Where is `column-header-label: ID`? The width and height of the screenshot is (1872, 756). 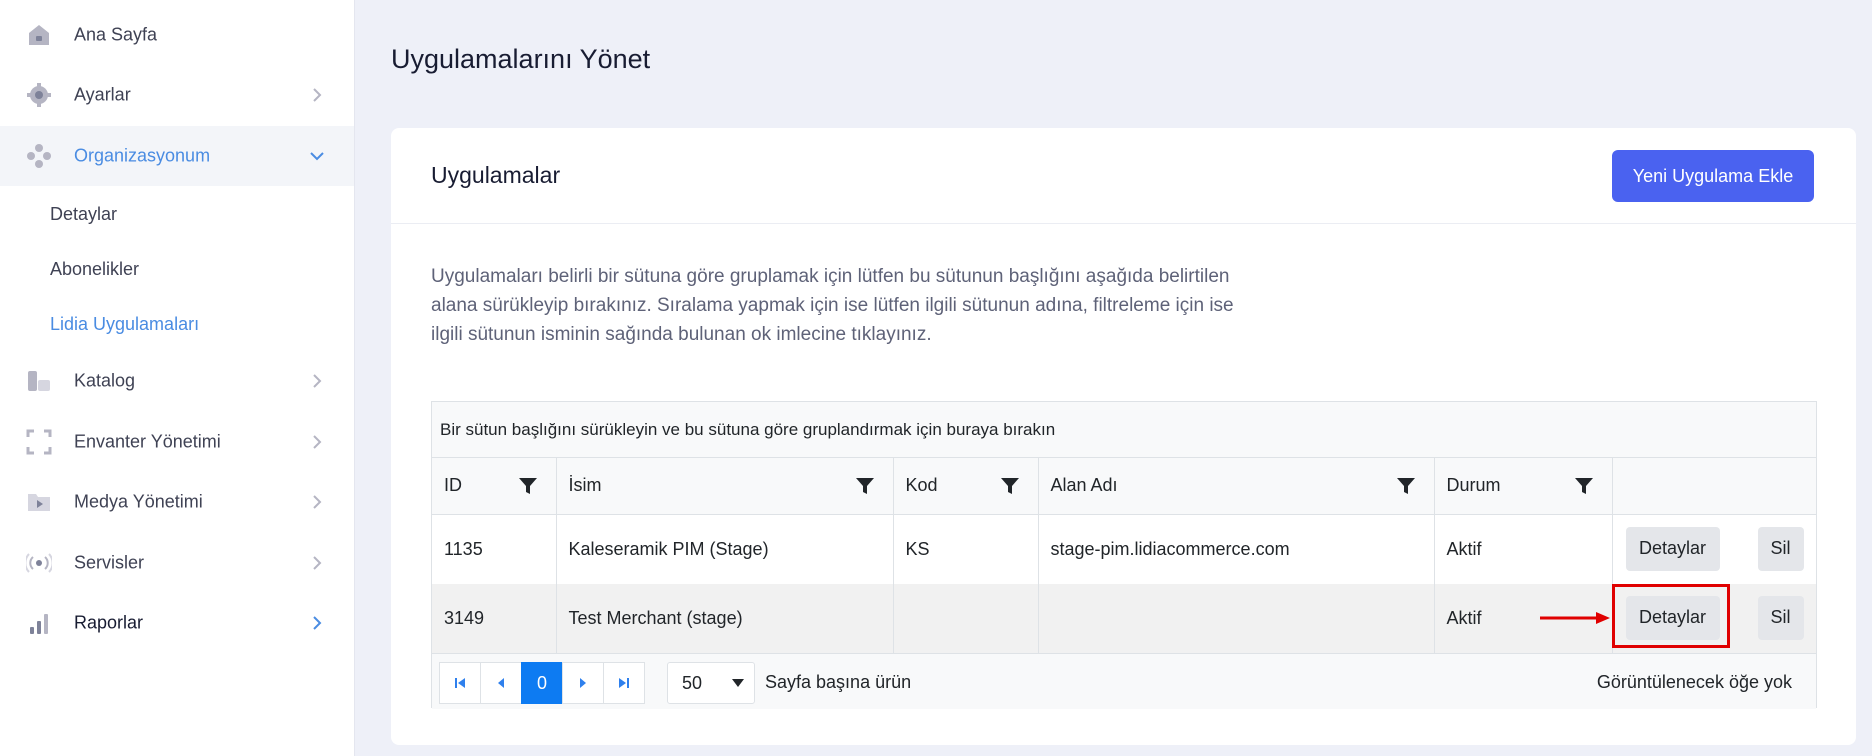
column-header-label: ID is located at coordinates (453, 485).